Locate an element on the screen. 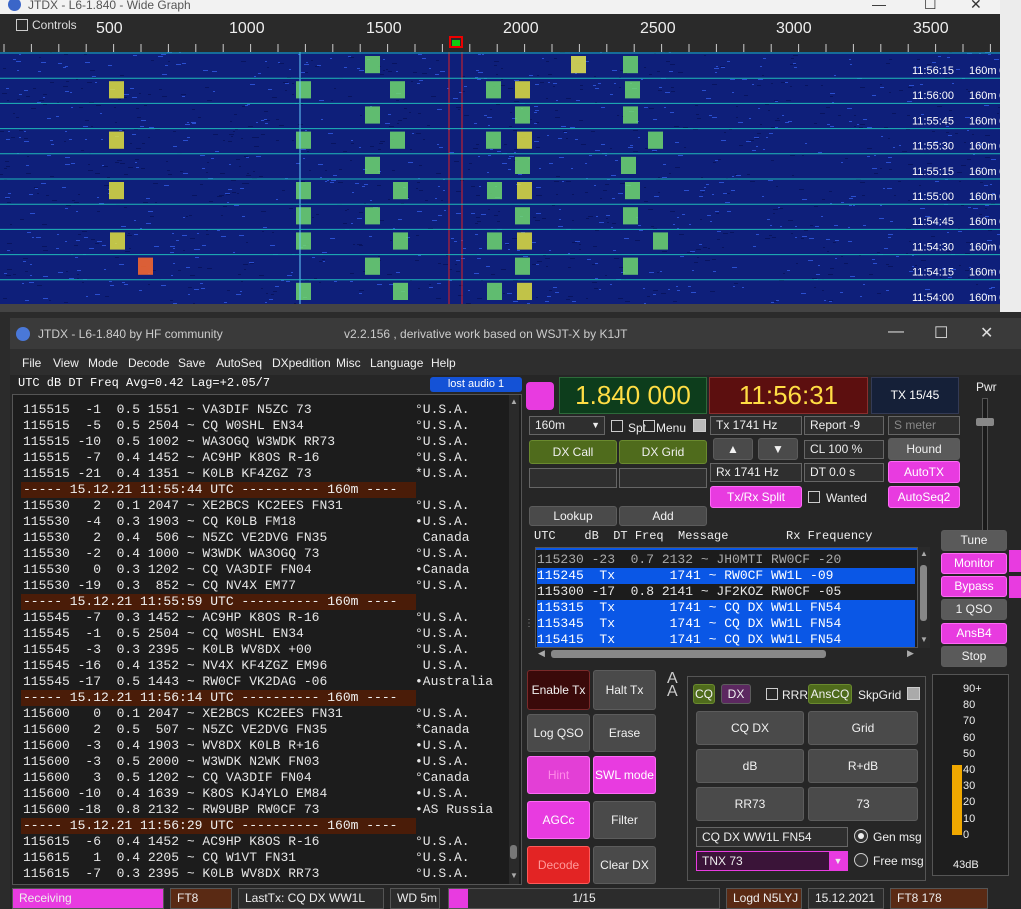  scroll-up-icon: ▲ is located at coordinates (514, 401).